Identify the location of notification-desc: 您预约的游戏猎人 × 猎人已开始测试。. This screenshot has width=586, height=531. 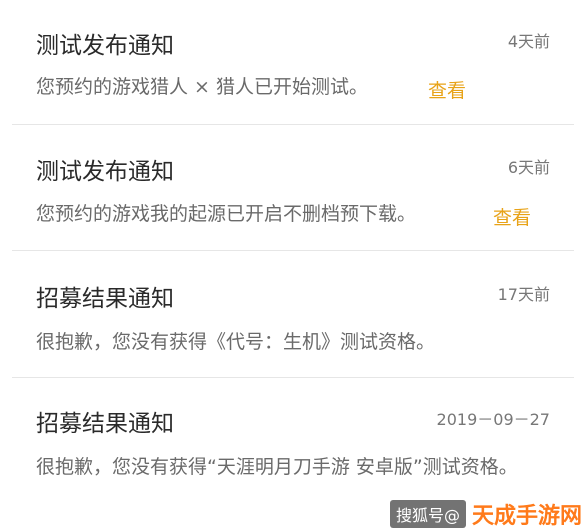
(202, 87).